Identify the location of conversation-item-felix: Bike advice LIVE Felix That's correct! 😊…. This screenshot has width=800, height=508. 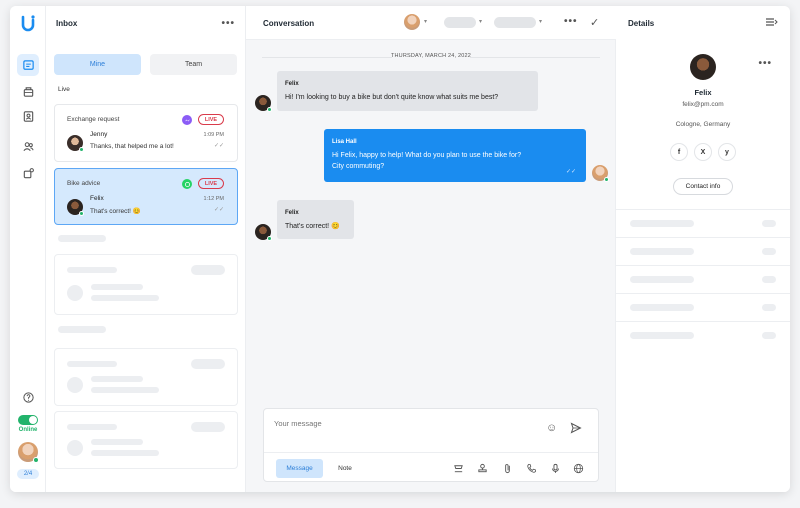
(146, 196).